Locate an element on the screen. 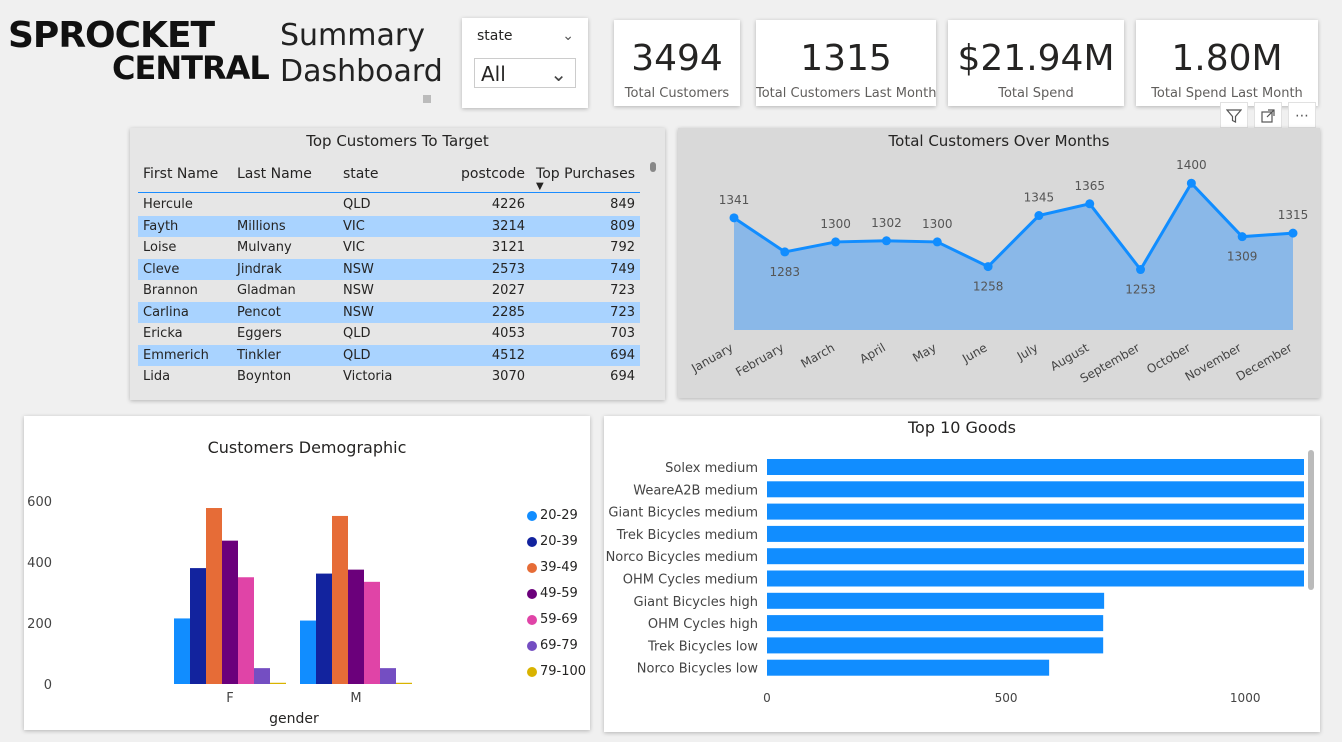  sprocket-central-logo: SPROCKET CENTRAL is located at coordinates (139, 53).